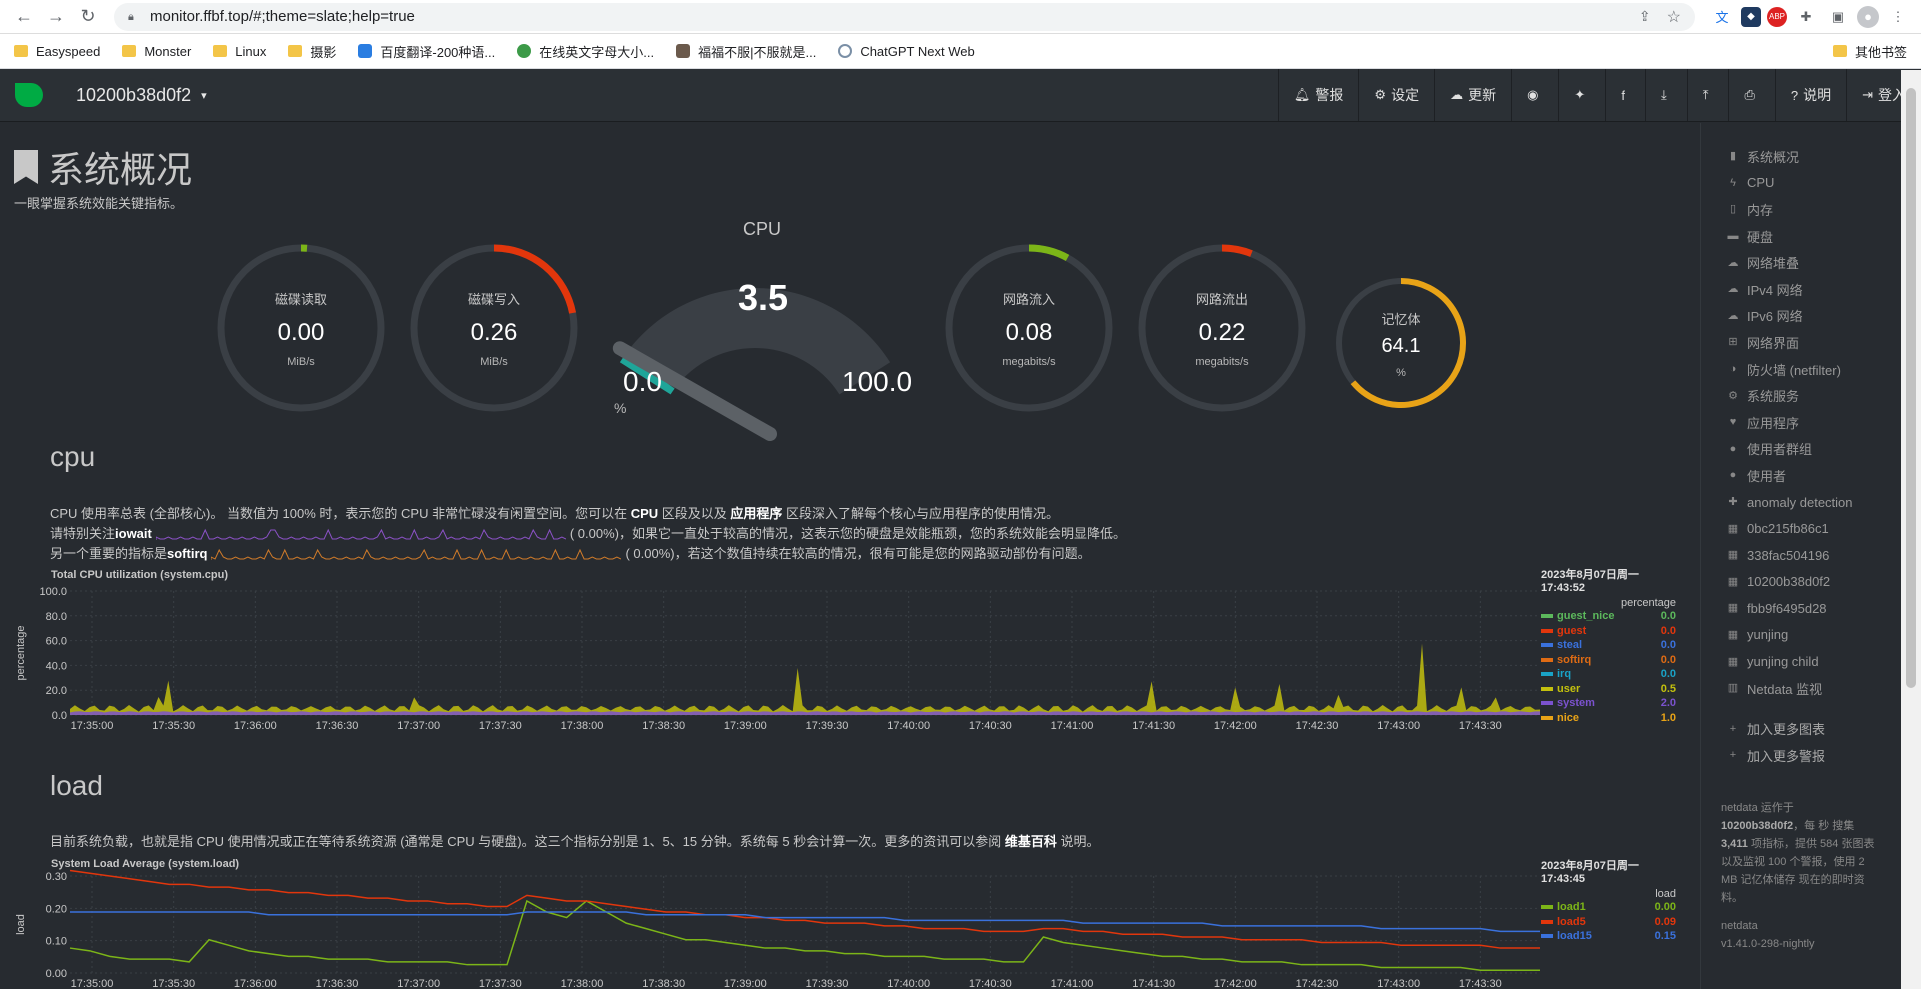 The height and width of the screenshot is (989, 1921). Describe the element at coordinates (644, 513) in the screenshot. I see `cpu-link: CPU` at that location.